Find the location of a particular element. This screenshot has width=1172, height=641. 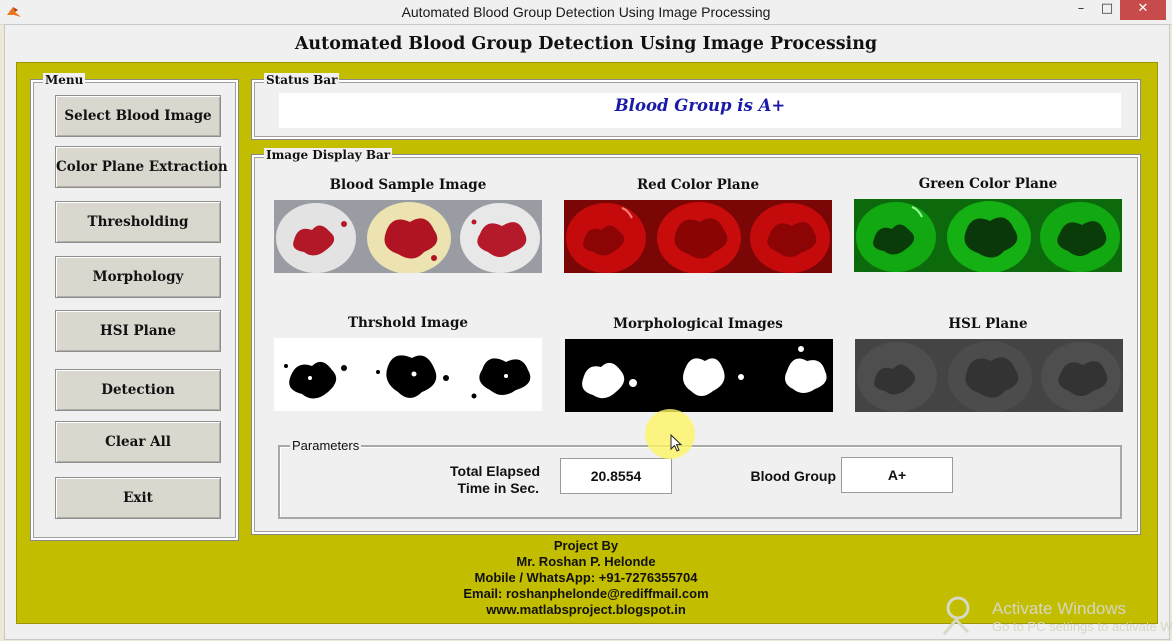

credits-line: Mr. Roshan P. Helonde is located at coordinates (586, 561).